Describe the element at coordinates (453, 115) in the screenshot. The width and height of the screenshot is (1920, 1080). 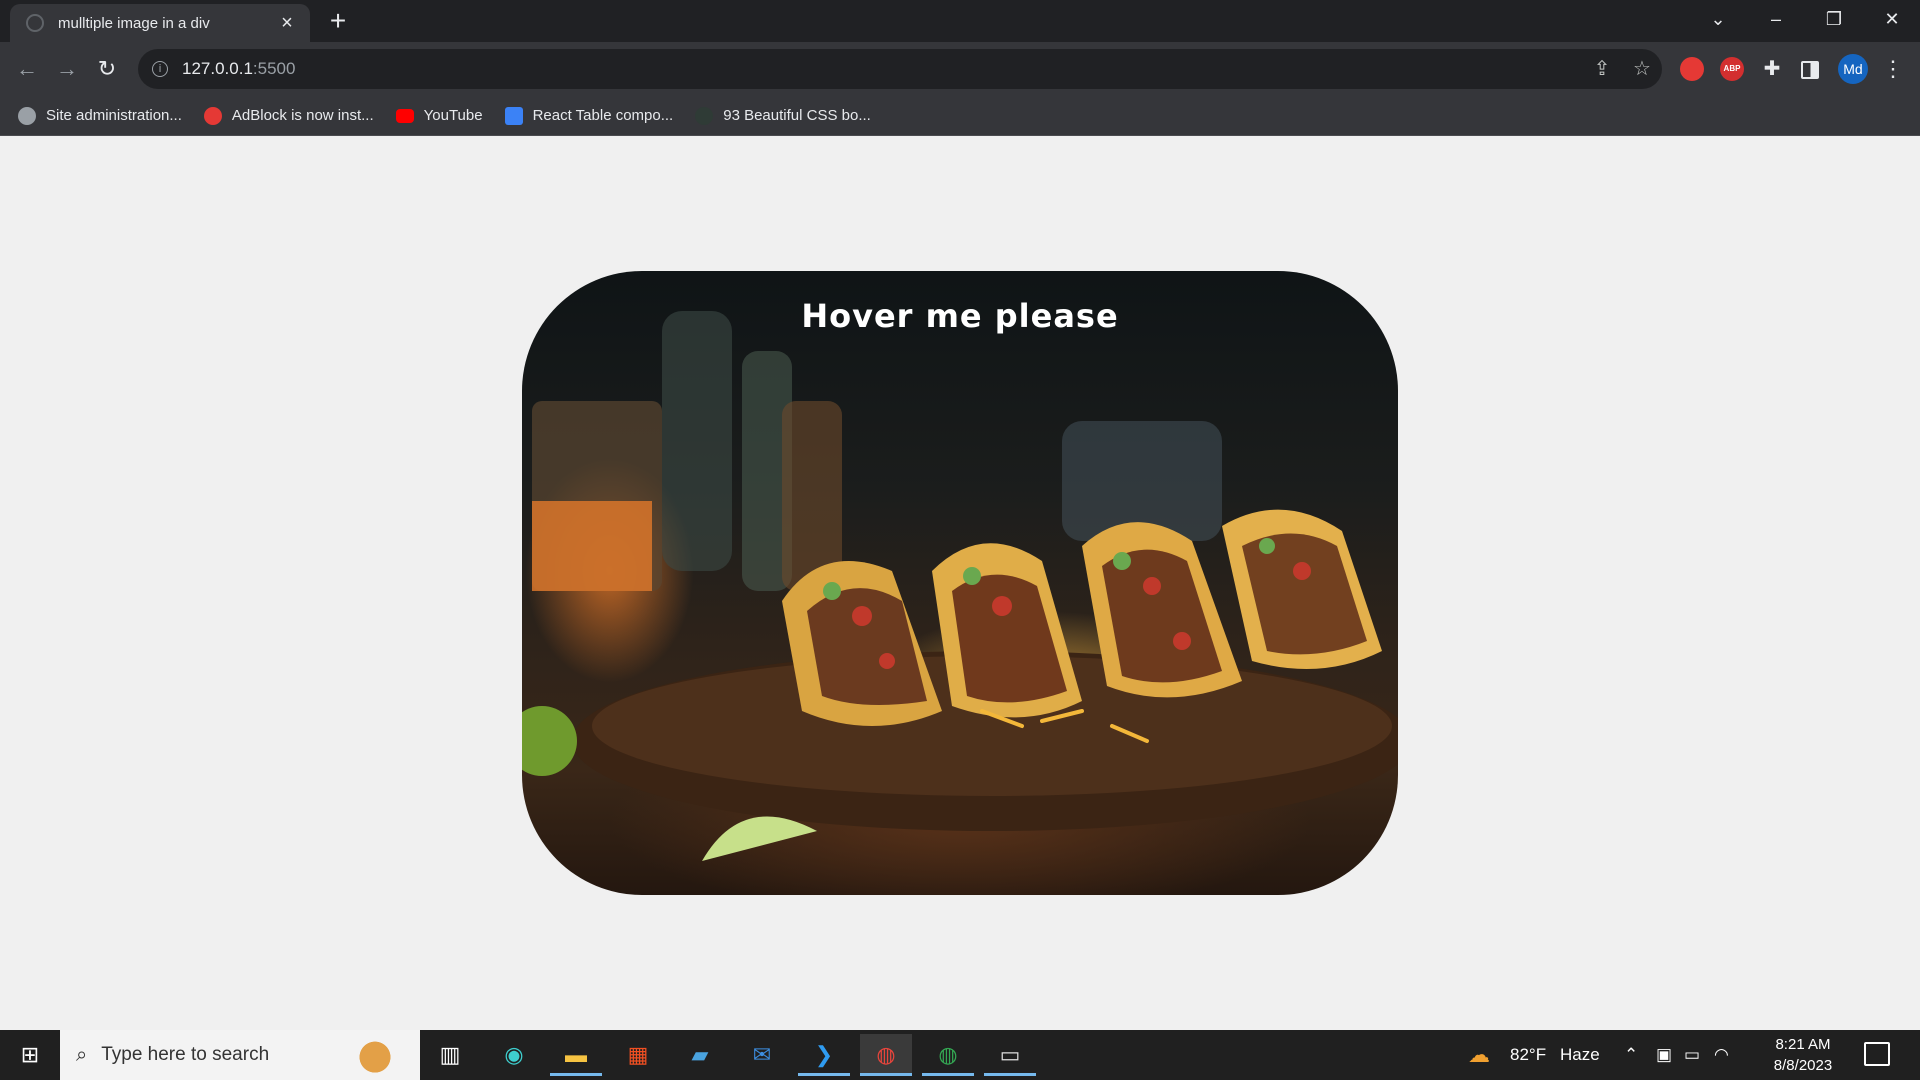
I see `bookmark-label: YouTube` at that location.